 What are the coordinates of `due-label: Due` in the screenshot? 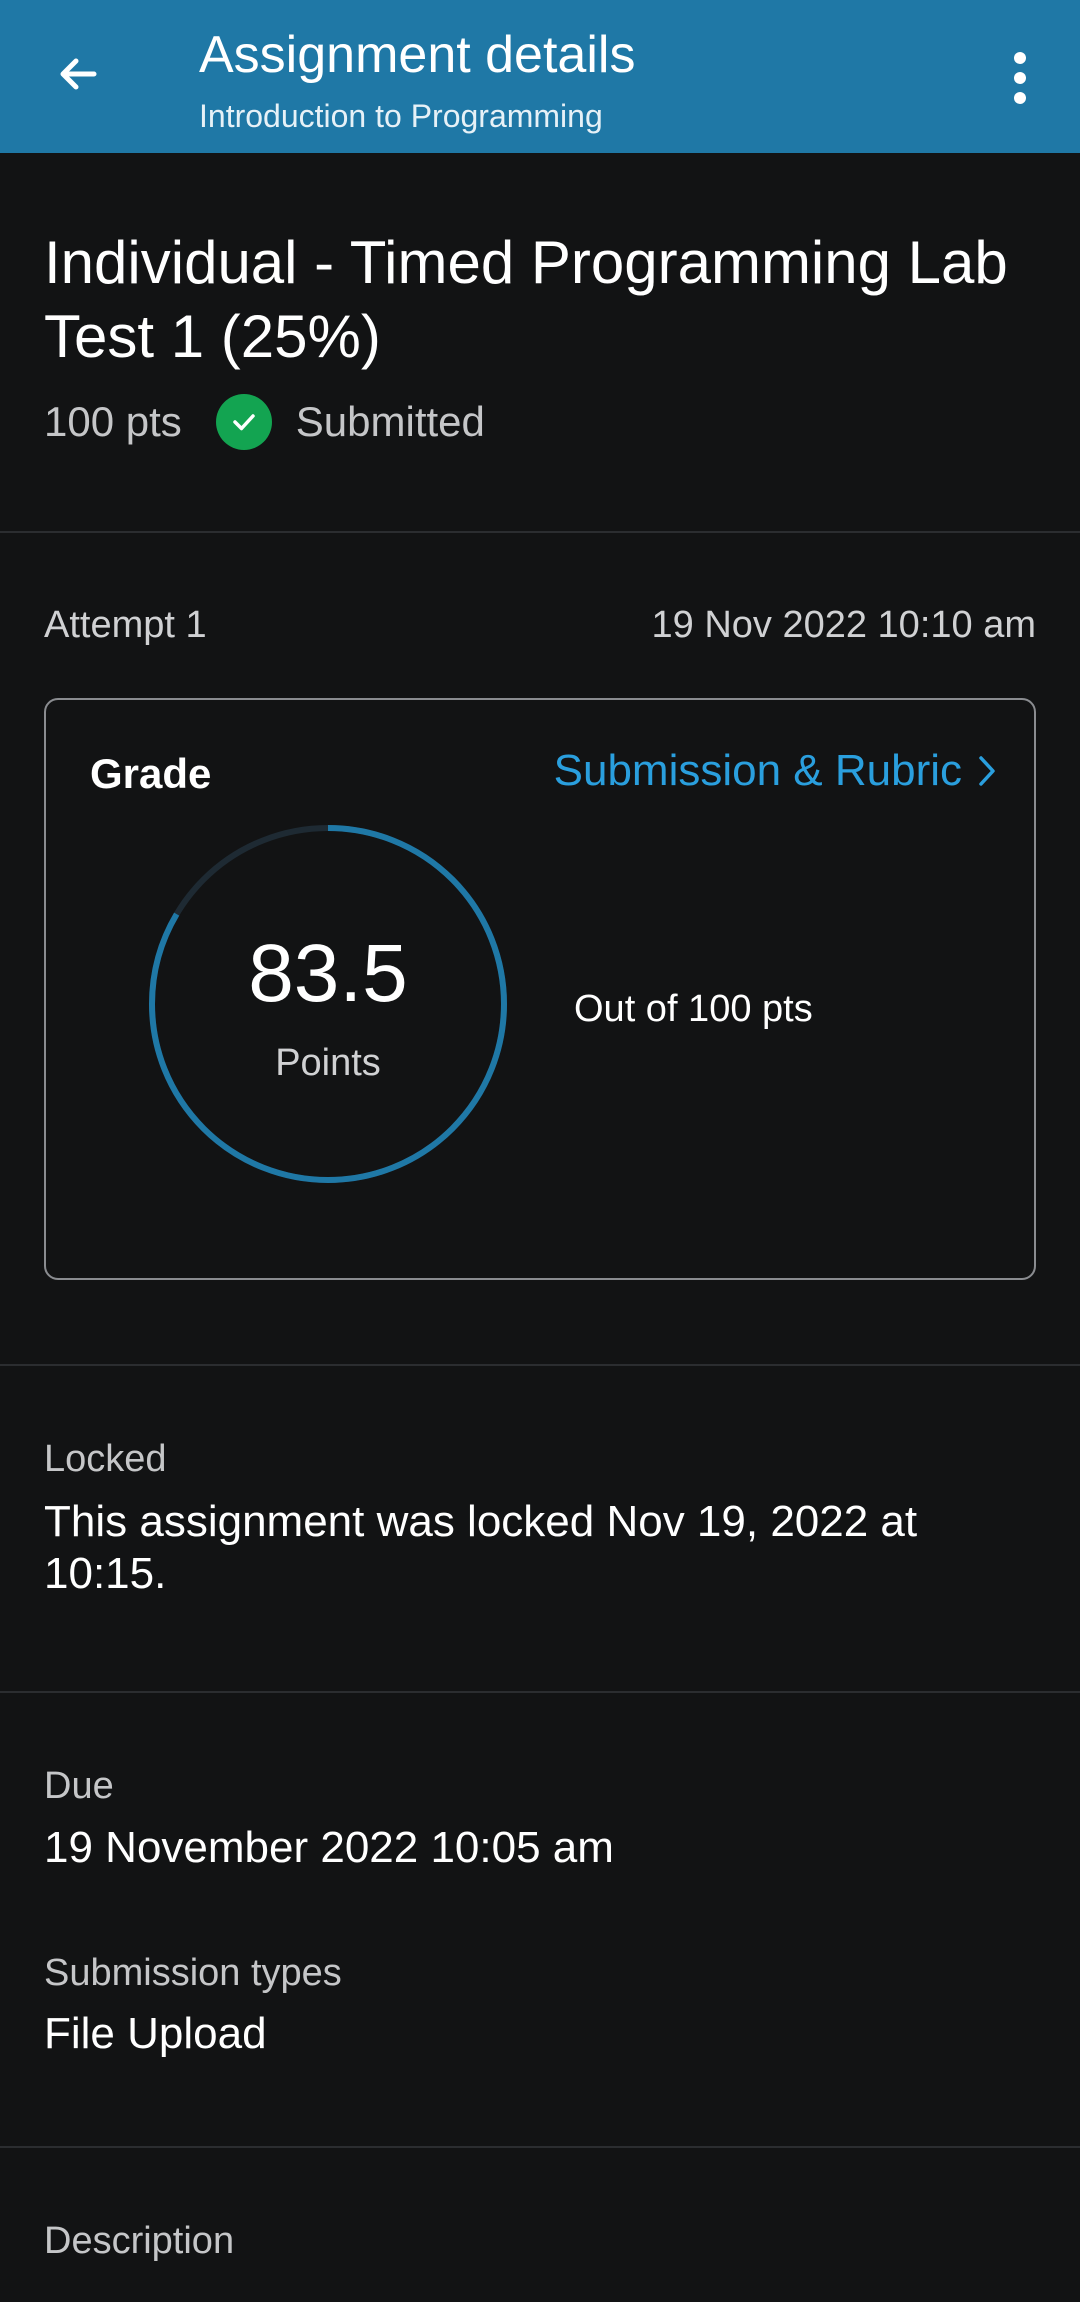 It's located at (79, 1786).